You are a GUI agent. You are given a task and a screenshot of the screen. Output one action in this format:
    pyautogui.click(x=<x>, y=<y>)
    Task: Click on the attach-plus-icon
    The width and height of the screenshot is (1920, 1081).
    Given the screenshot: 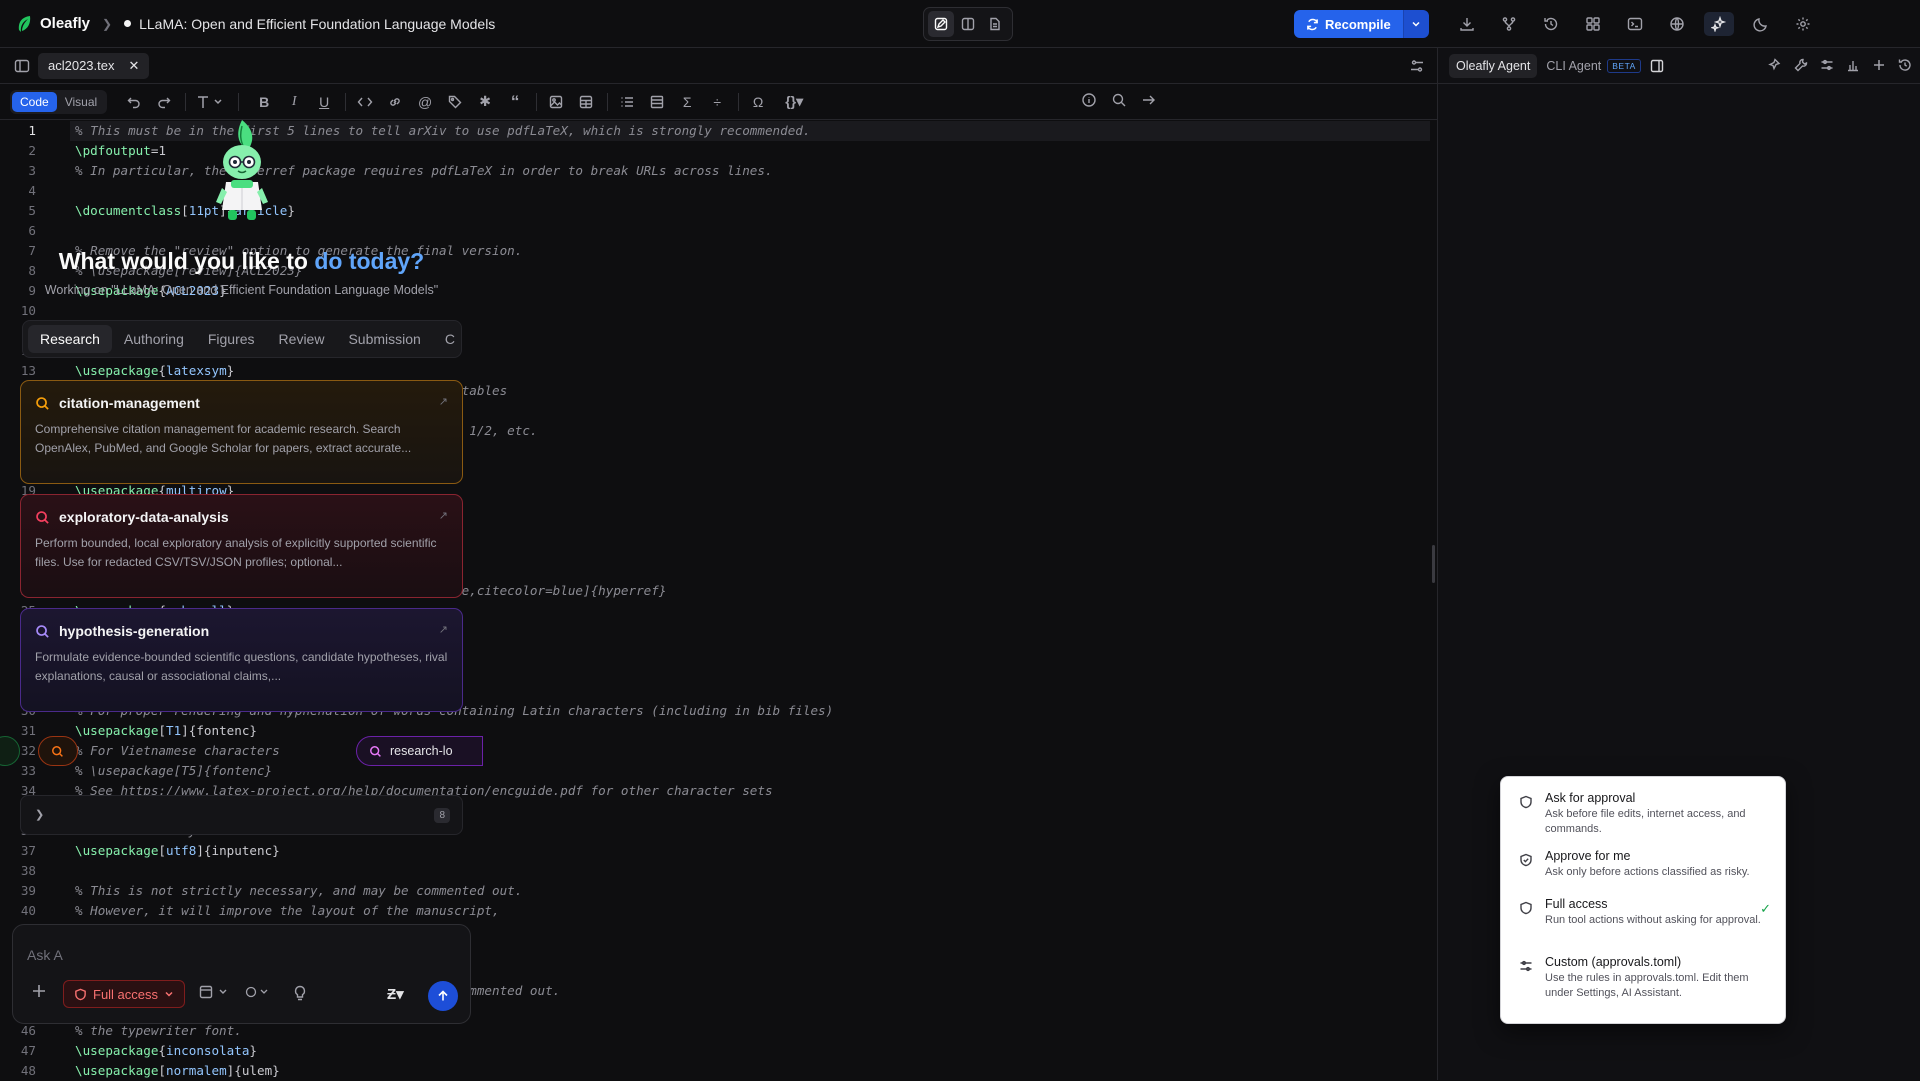 What is the action you would take?
    pyautogui.click(x=39, y=991)
    